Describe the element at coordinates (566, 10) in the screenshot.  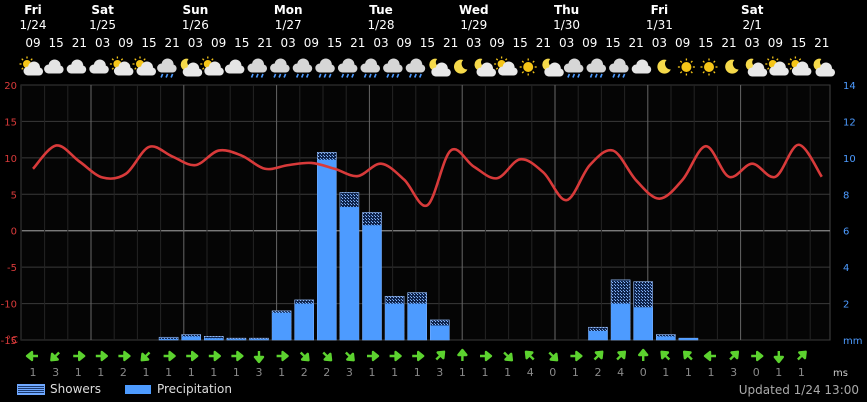
I see `day-label: Thu` at that location.